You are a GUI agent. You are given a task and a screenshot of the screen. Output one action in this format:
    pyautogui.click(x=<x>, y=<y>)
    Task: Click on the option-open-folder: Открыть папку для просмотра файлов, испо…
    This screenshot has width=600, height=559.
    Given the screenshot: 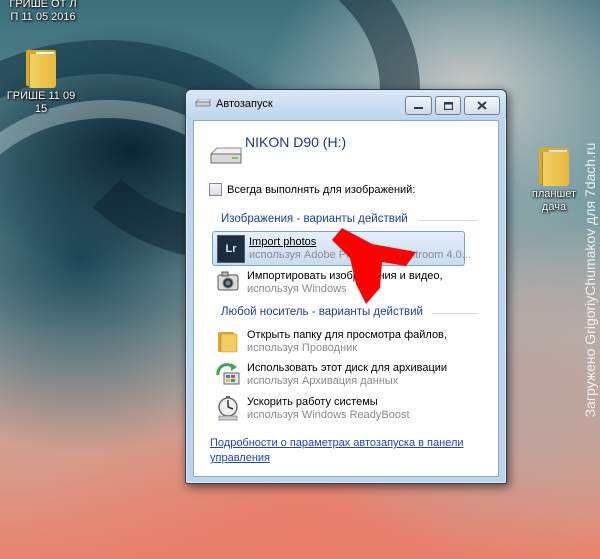 What is the action you would take?
    pyautogui.click(x=341, y=341)
    